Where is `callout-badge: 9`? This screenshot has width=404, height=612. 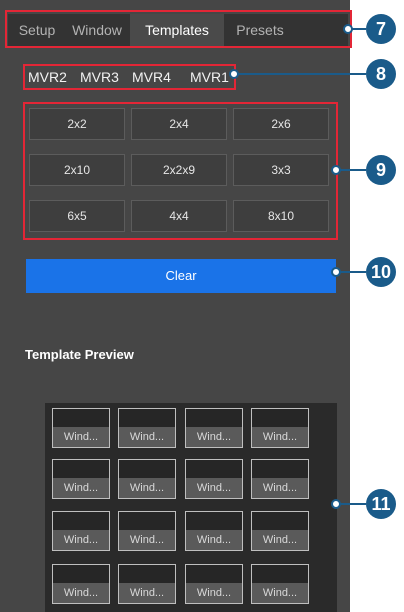 callout-badge: 9 is located at coordinates (381, 170).